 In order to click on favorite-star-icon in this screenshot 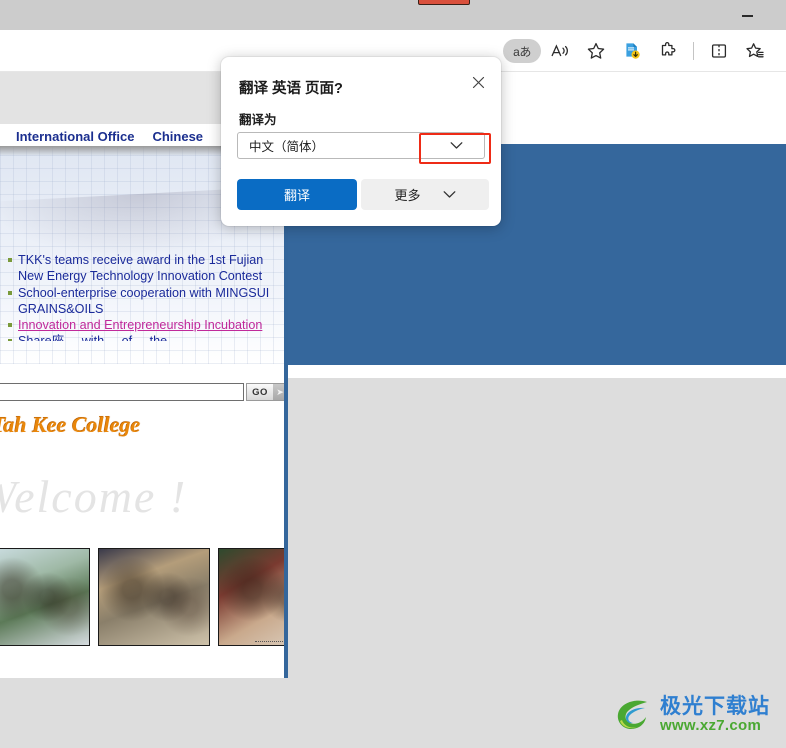, I will do `click(596, 51)`.